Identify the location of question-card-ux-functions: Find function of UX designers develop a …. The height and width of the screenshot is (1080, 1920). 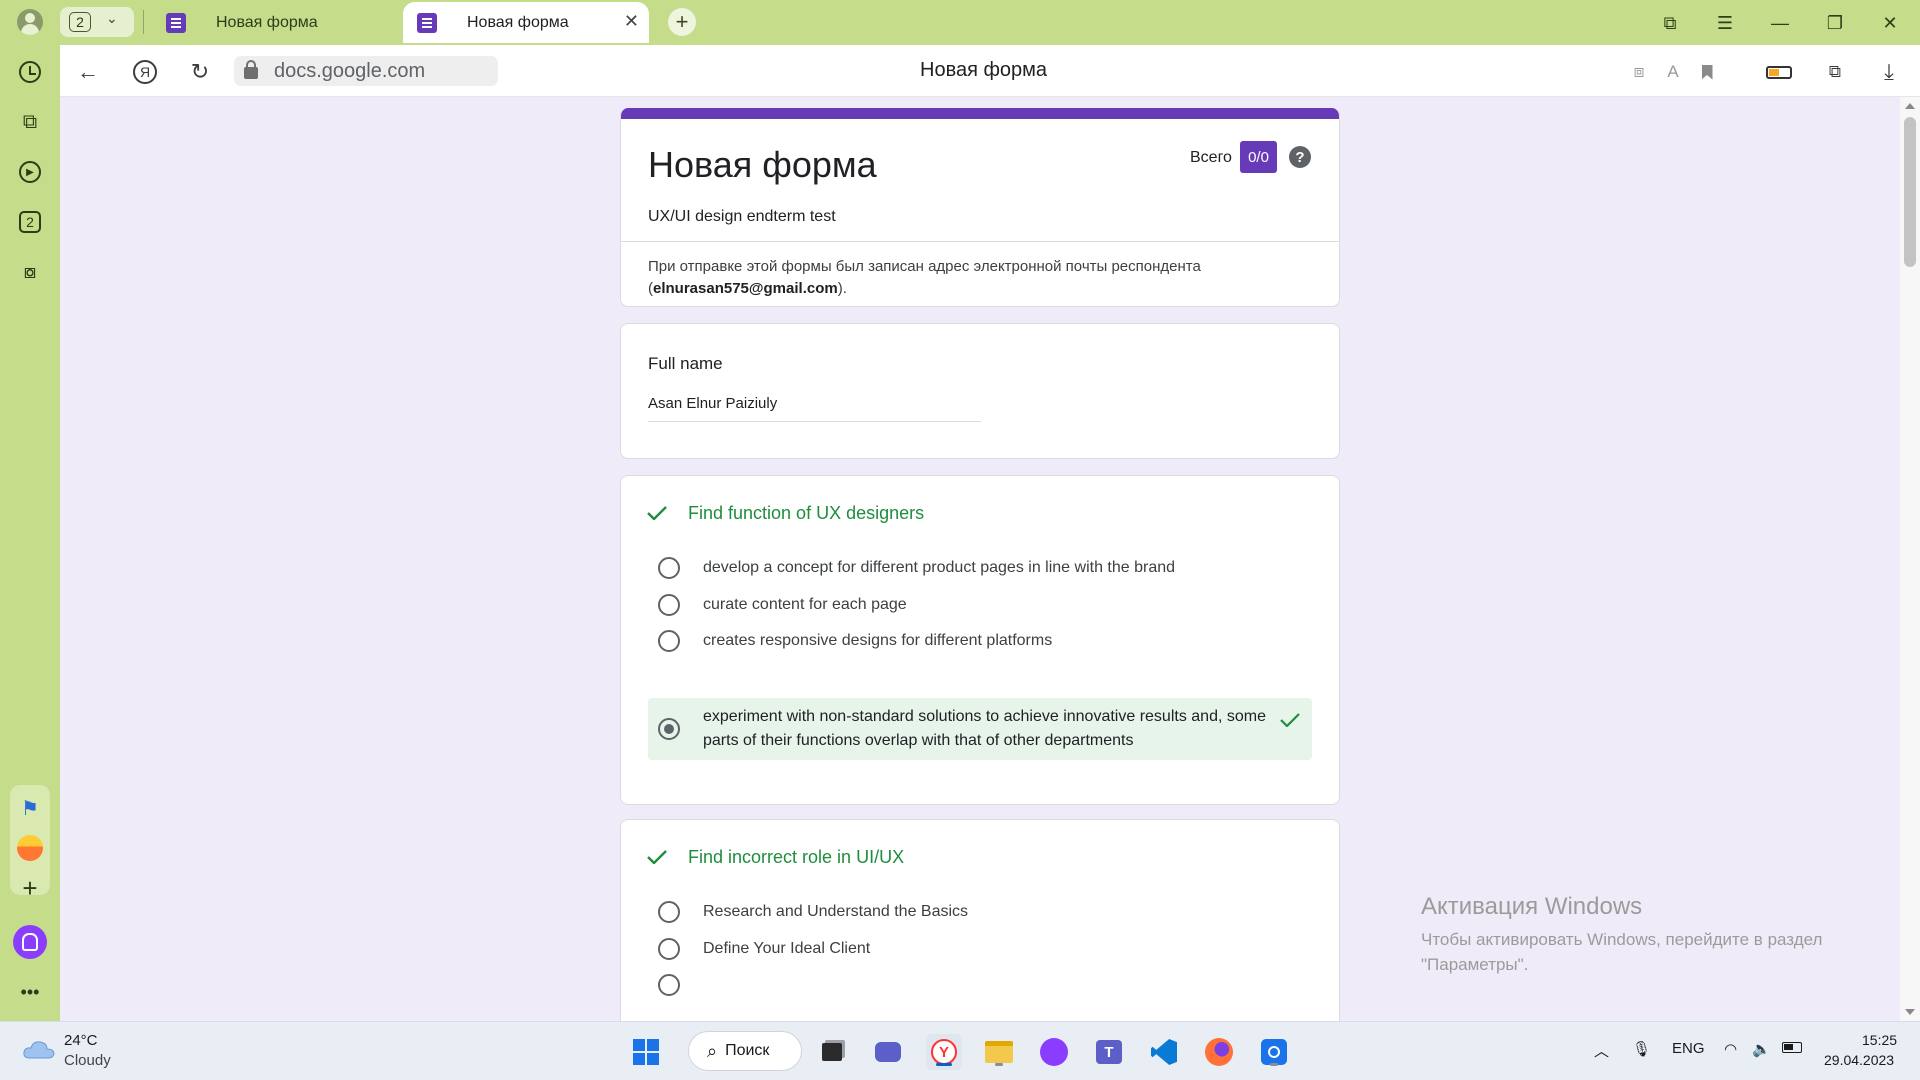
(980, 640).